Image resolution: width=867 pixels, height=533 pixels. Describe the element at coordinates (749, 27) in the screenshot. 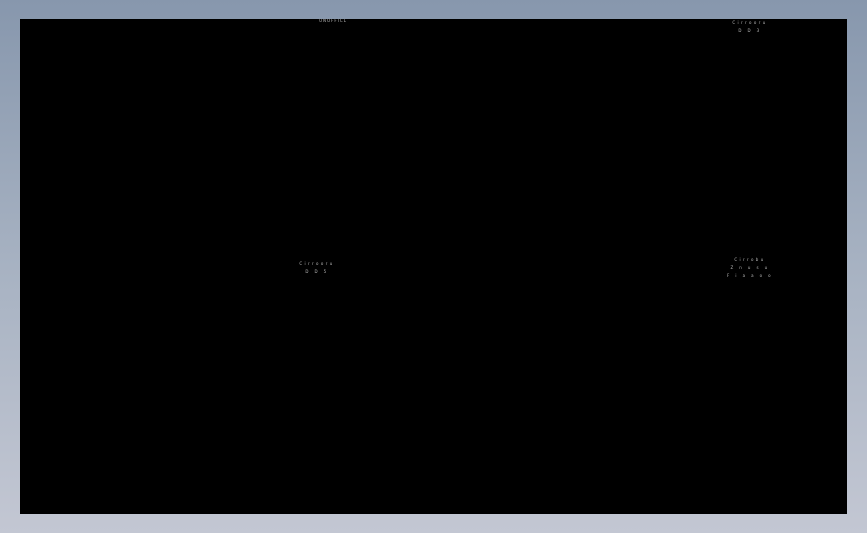

I see `annotation-top-right: Cirrooru D D 3` at that location.